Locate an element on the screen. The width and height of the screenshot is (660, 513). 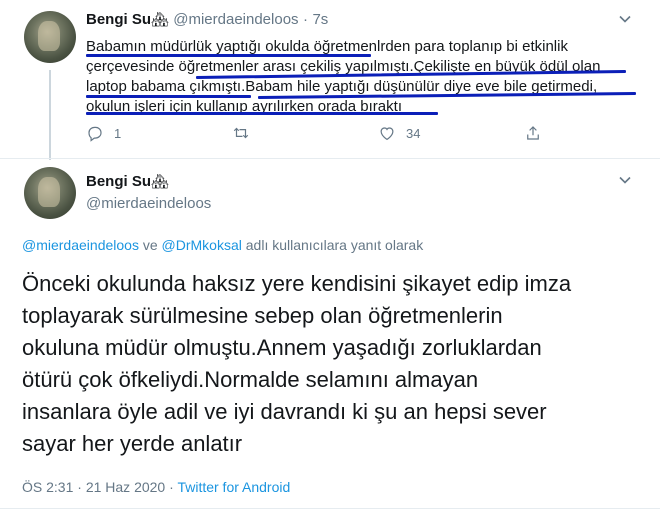
tweet-source-link: Twitter for Android is located at coordinates (233, 487).